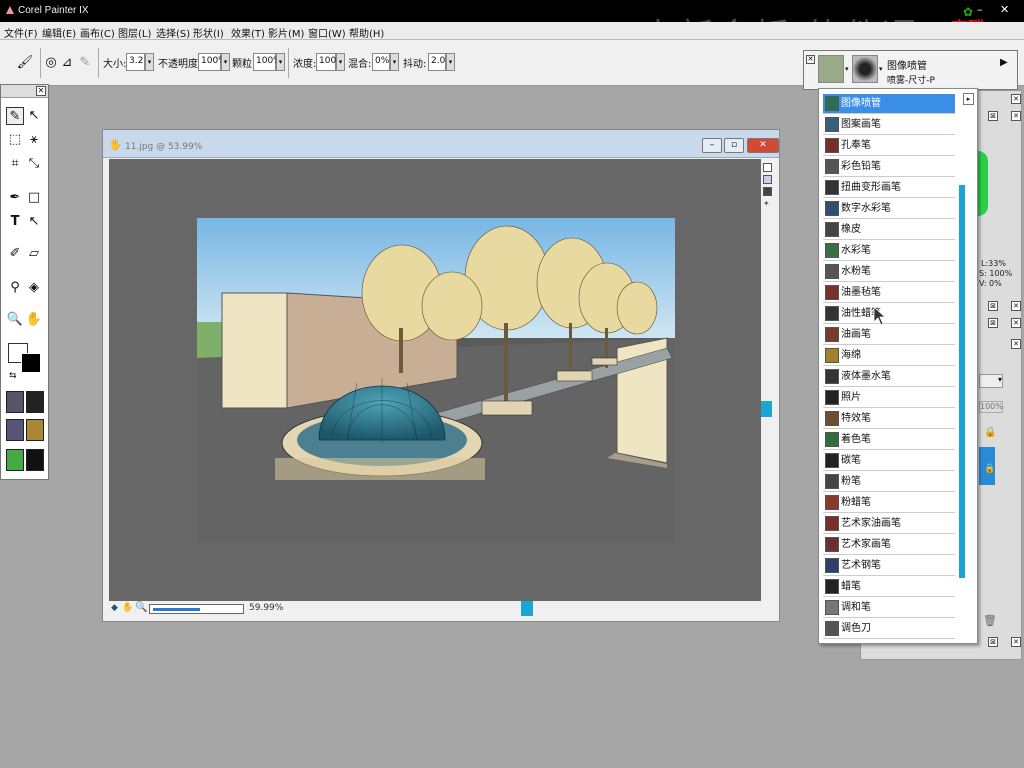 The image size is (1024, 768). What do you see at coordinates (991, 407) in the screenshot?
I see `layer-opacity-field: 100%` at bounding box center [991, 407].